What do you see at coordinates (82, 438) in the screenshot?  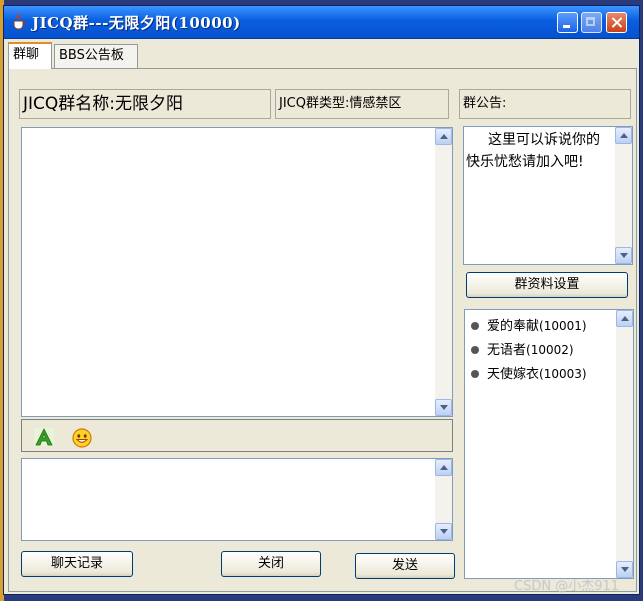 I see `smiley-icon` at bounding box center [82, 438].